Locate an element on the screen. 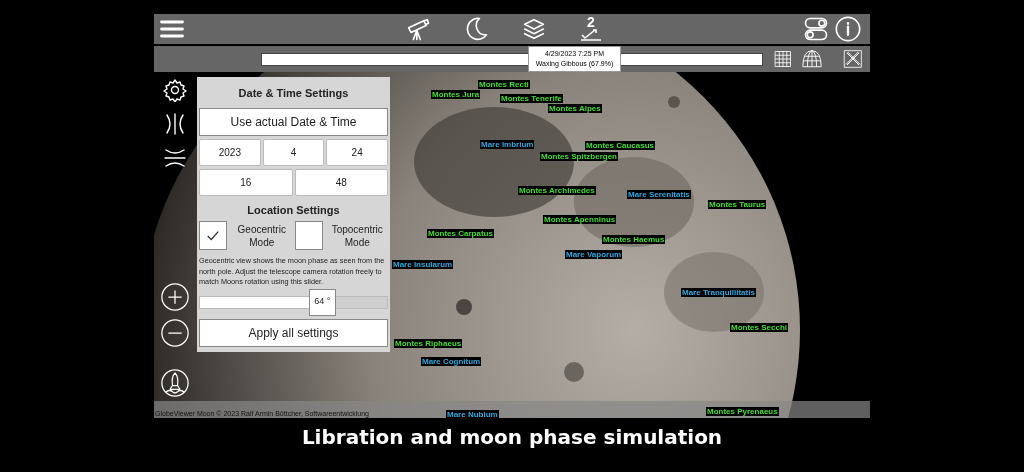 The image size is (1024, 472). libration-vertical-icon is located at coordinates (175, 158).